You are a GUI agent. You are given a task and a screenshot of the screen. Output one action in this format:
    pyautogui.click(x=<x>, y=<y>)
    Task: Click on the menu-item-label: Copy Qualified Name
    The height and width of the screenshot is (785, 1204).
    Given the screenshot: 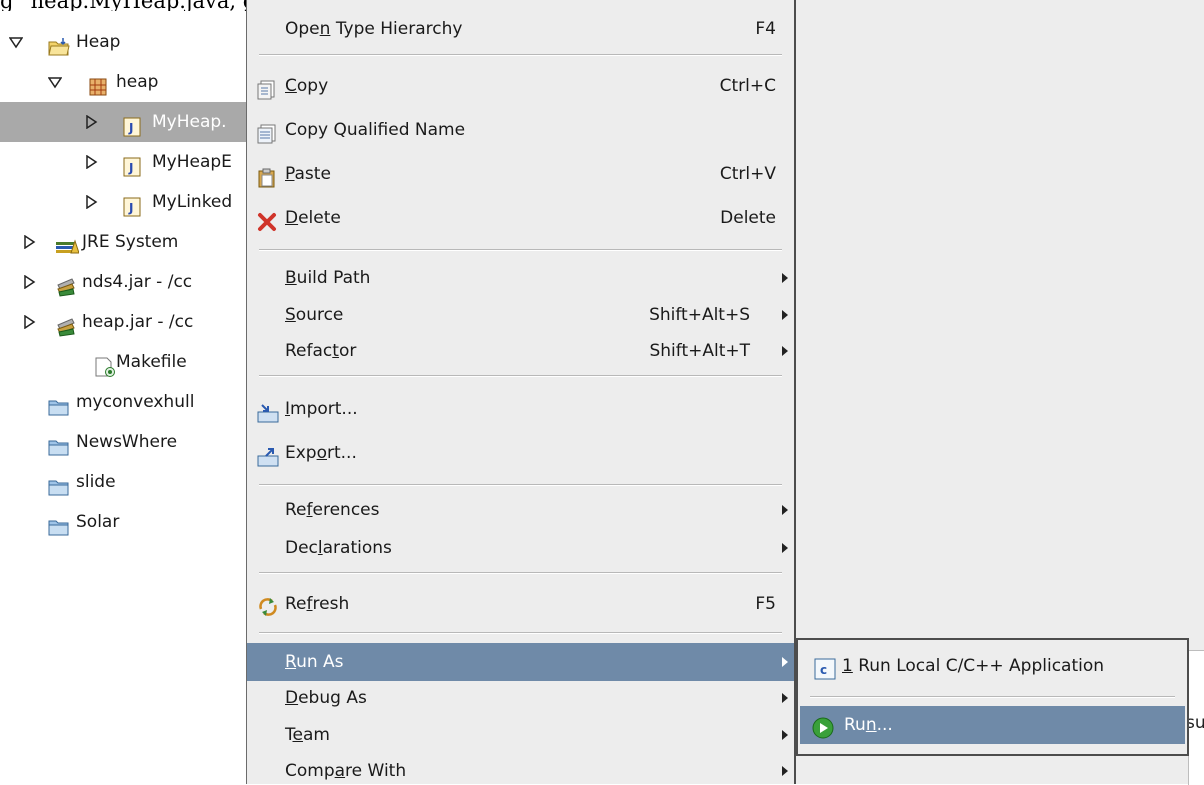 What is the action you would take?
    pyautogui.click(x=375, y=130)
    